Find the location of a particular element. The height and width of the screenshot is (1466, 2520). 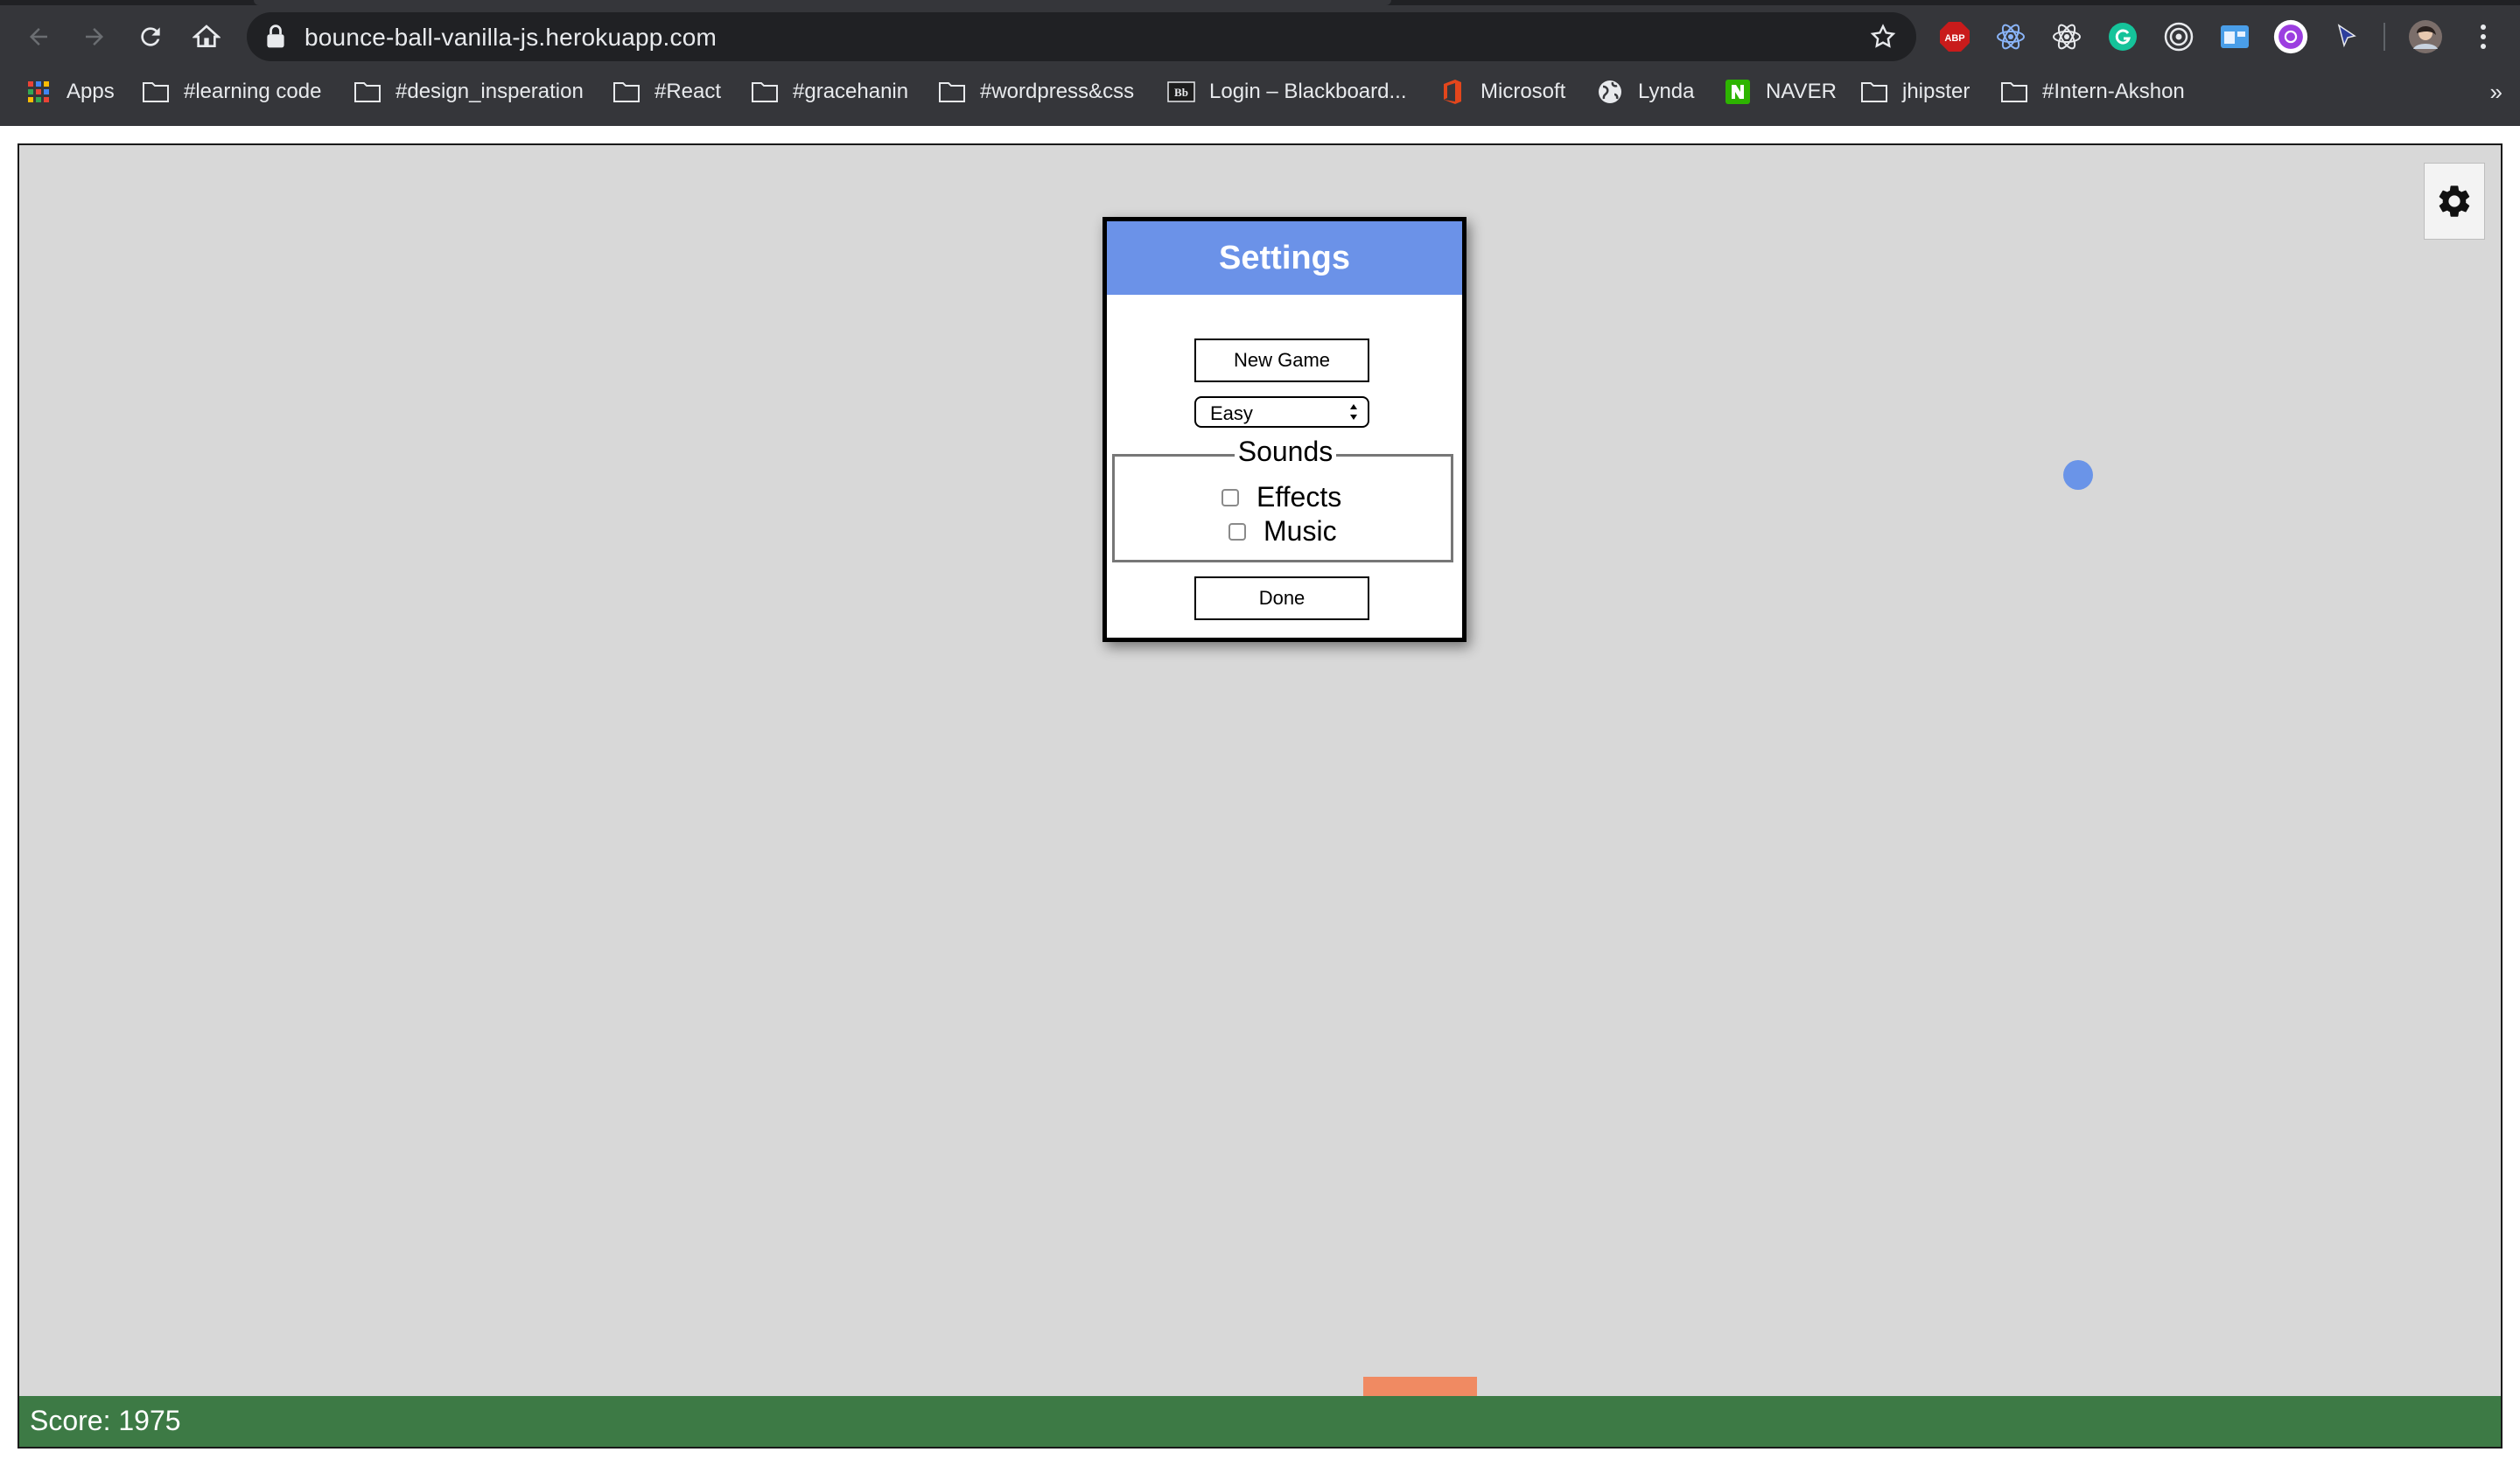

chrome-menu-button is located at coordinates (2483, 37).